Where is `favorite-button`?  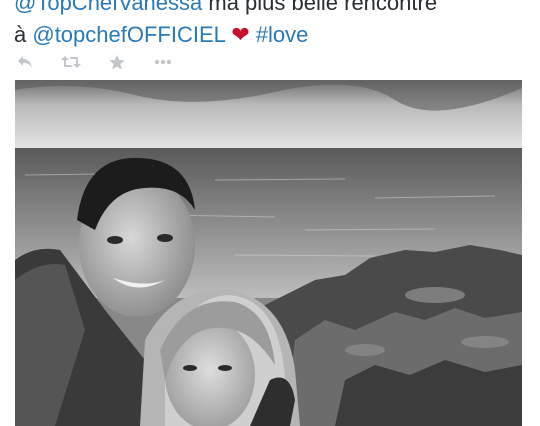
favorite-button is located at coordinates (117, 62).